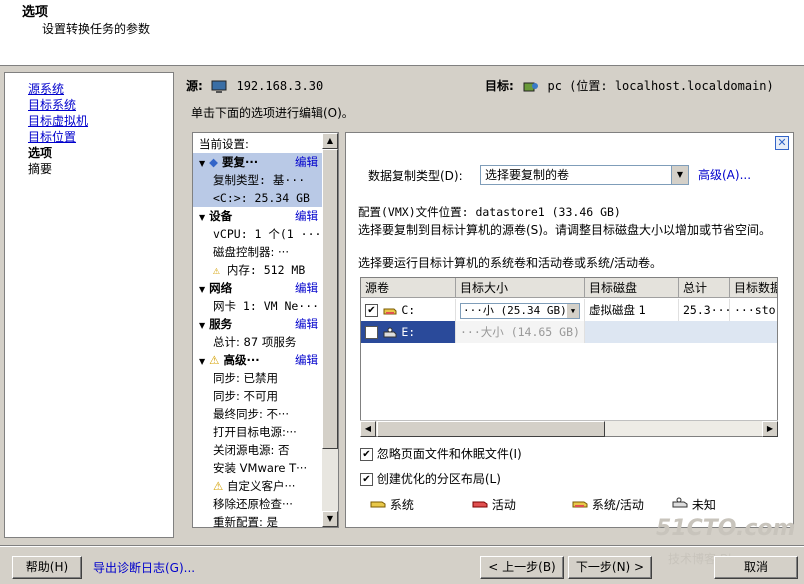 This screenshot has height=584, width=804. I want to click on section-services-title: 服务, so click(221, 324).